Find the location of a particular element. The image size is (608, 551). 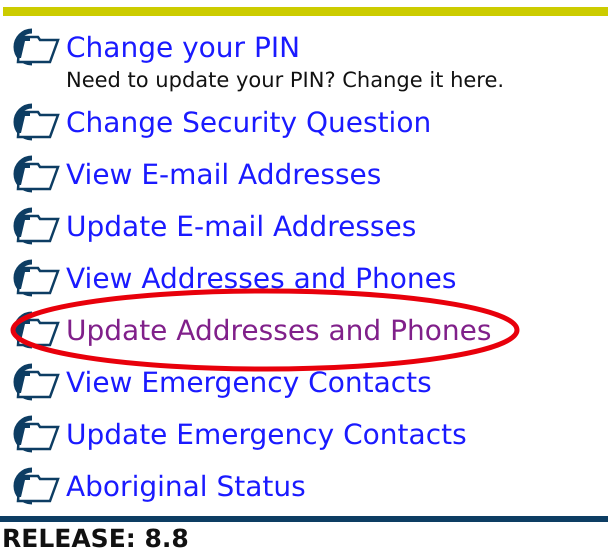

menu-link: Update Addresses and Phones is located at coordinates (279, 330).